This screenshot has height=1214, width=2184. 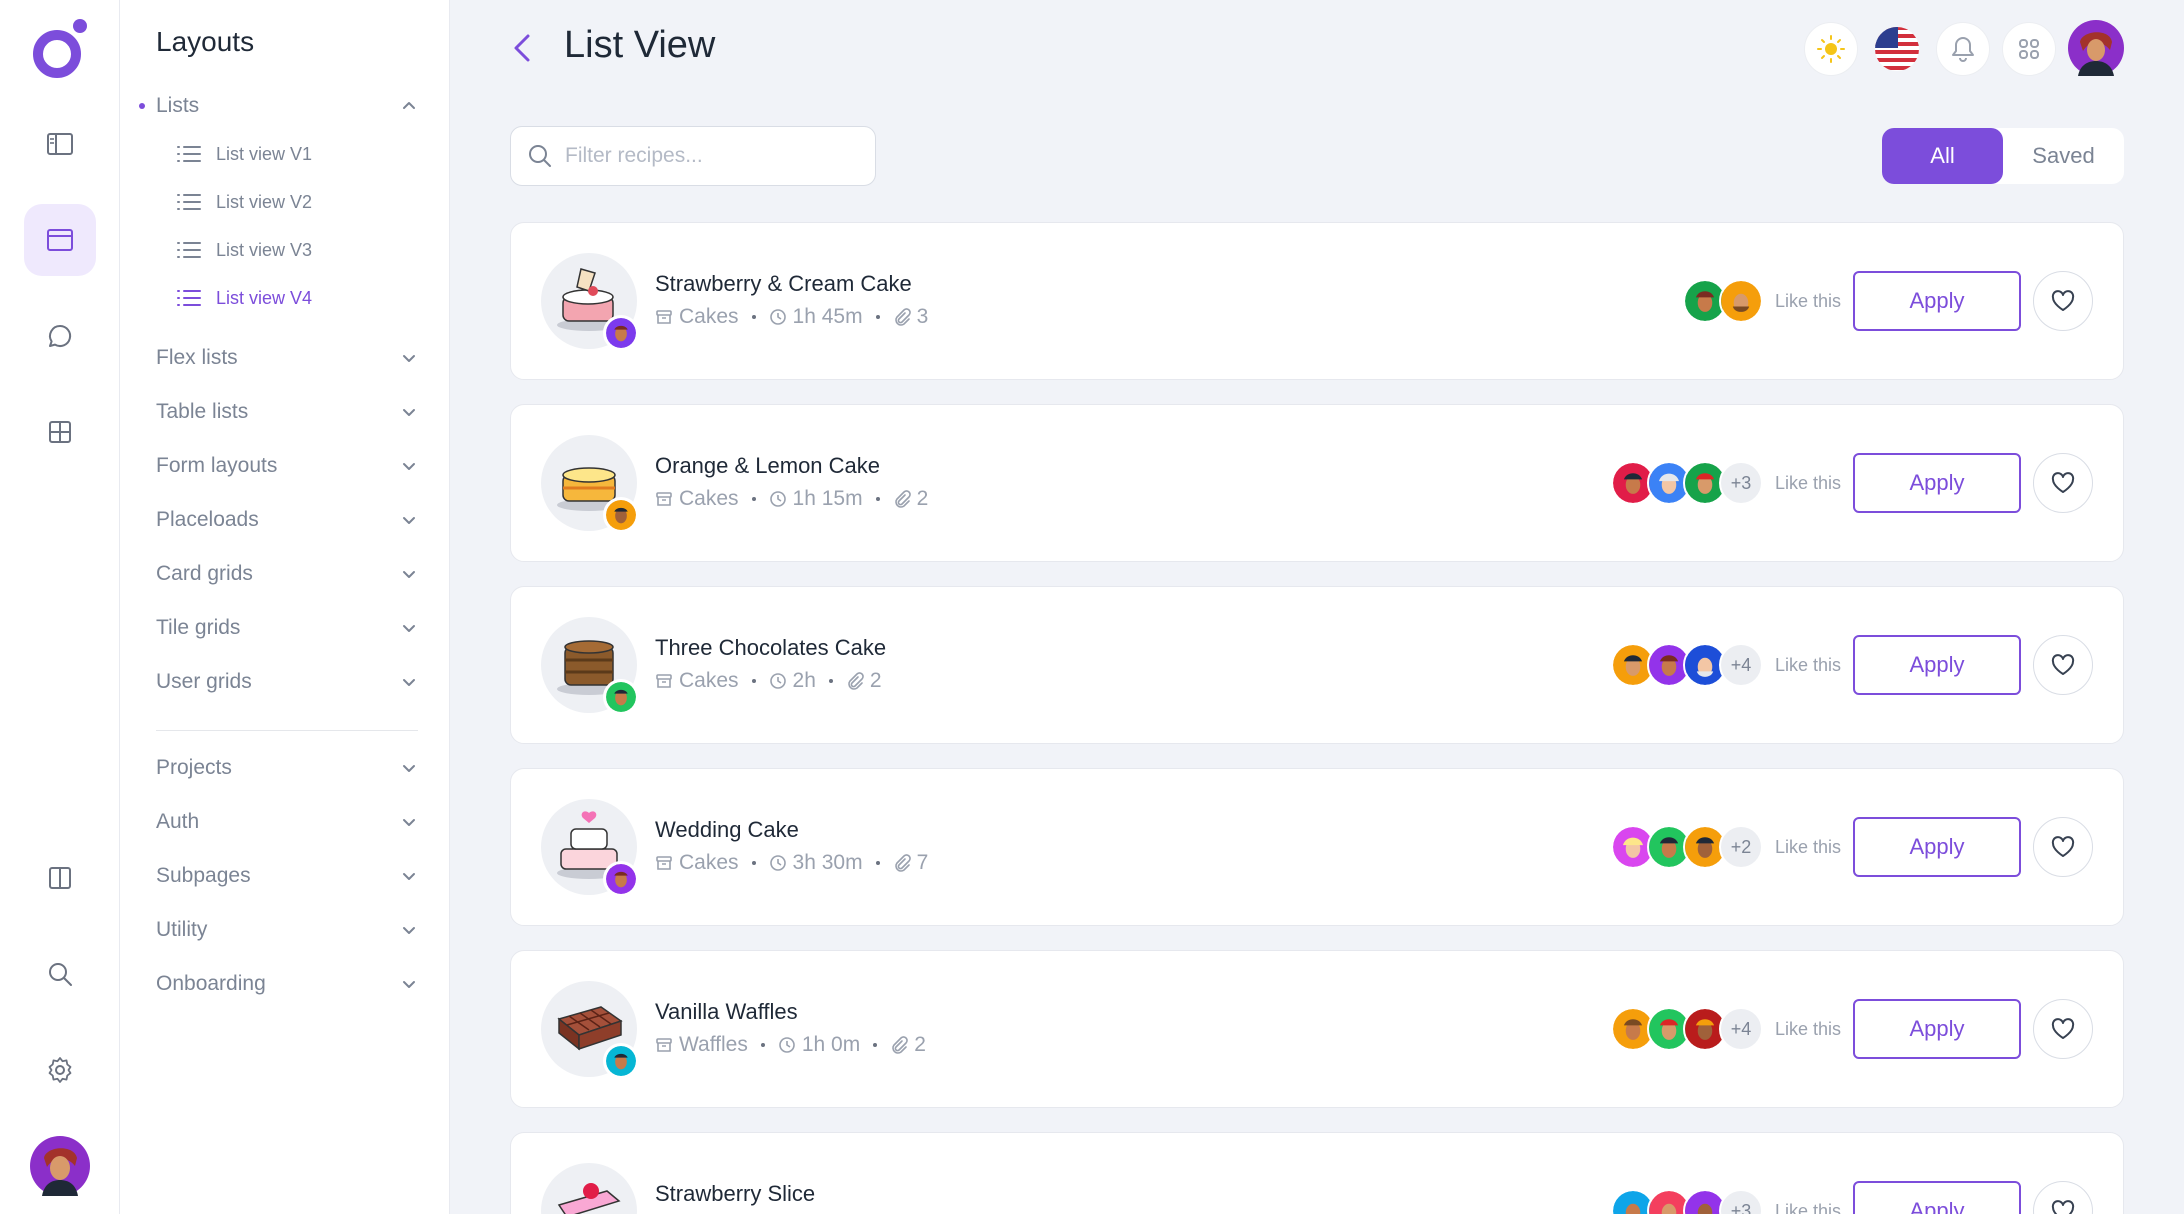 What do you see at coordinates (287, 876) in the screenshot?
I see `nav-group-subpages: Subpages` at bounding box center [287, 876].